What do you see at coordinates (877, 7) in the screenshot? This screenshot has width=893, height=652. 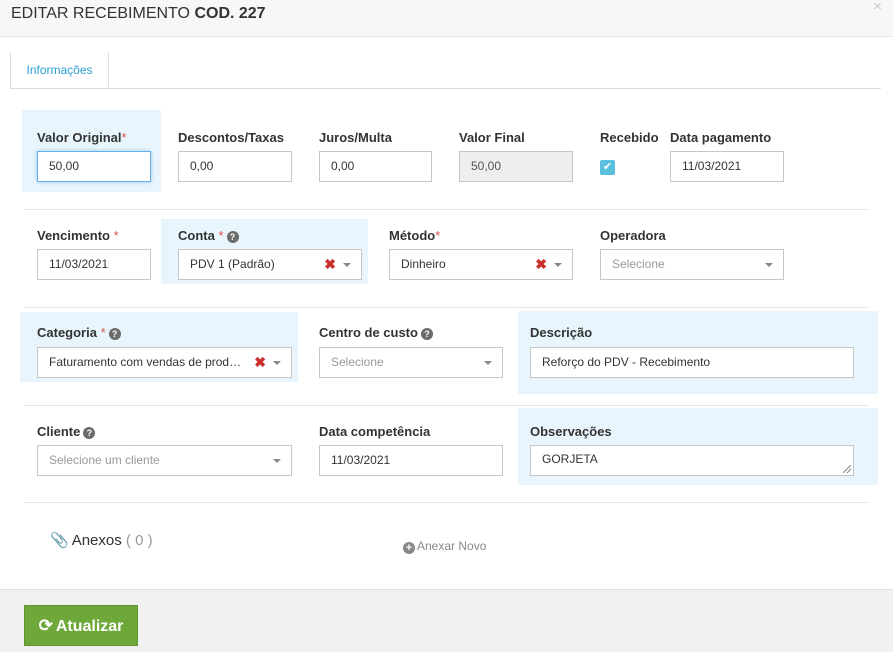 I see `close-icon: ×` at bounding box center [877, 7].